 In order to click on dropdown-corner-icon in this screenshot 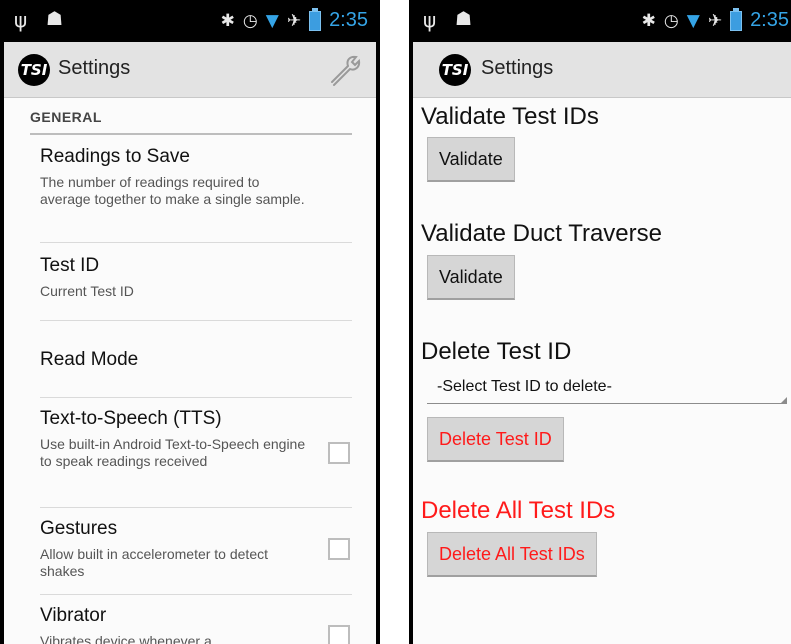, I will do `click(784, 400)`.